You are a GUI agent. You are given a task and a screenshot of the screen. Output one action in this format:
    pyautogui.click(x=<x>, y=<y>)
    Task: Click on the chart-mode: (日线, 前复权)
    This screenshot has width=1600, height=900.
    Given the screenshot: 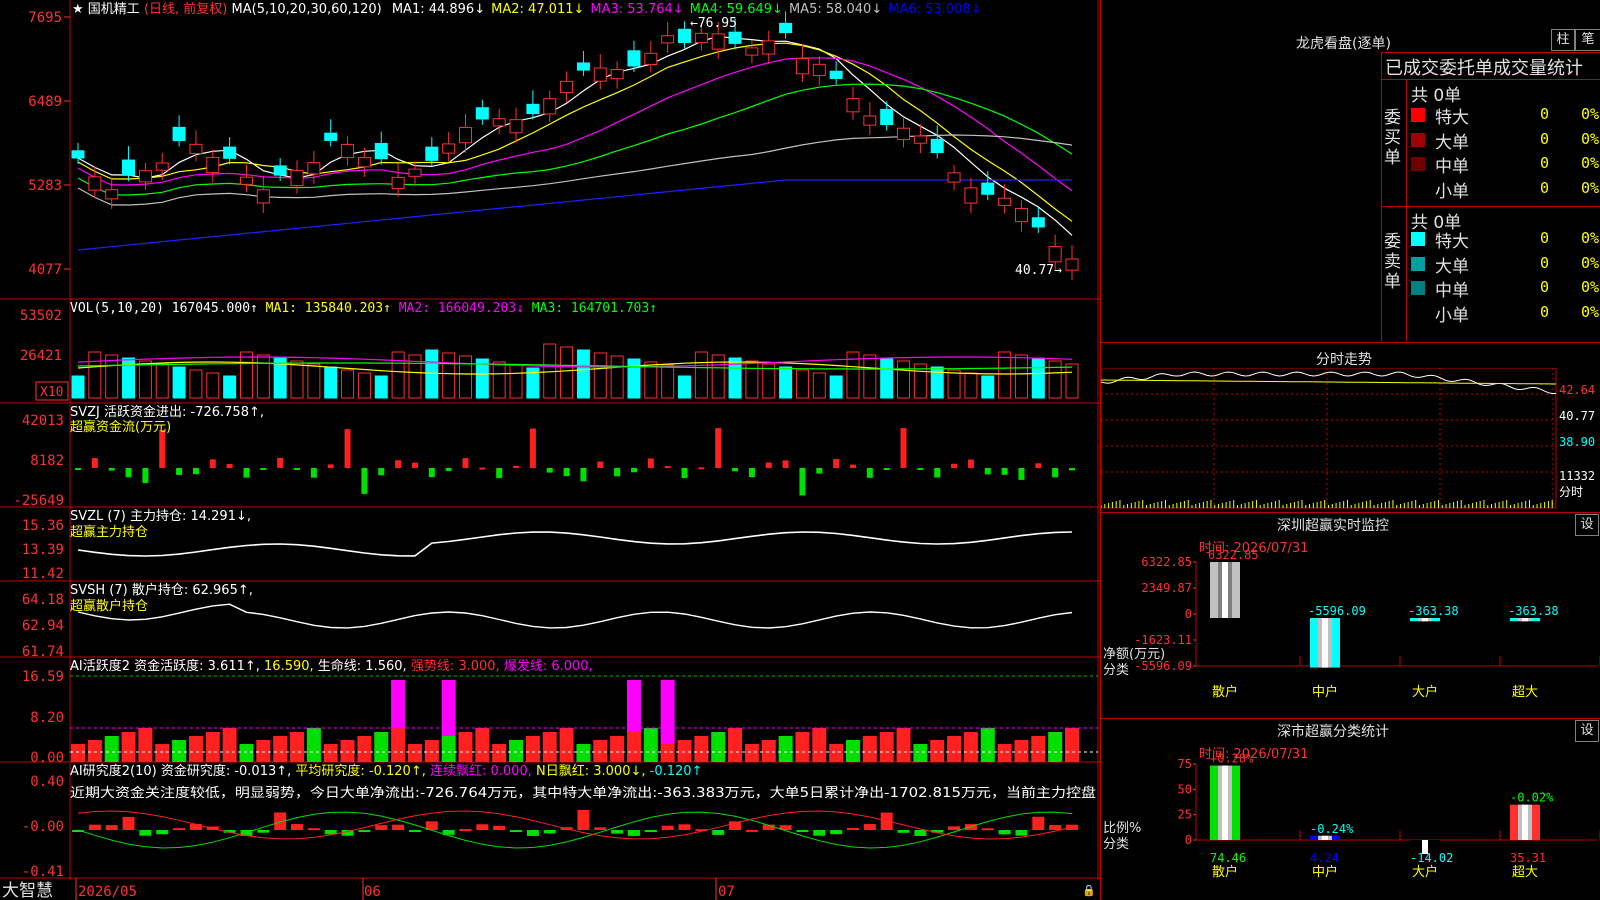 What is the action you would take?
    pyautogui.click(x=185, y=9)
    